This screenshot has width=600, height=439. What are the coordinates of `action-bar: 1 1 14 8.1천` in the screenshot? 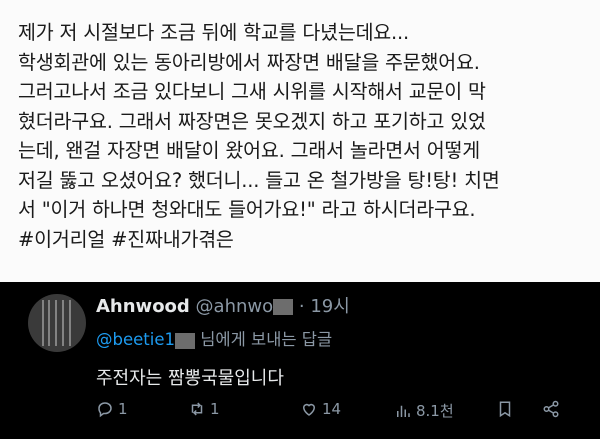 It's located at (341, 413).